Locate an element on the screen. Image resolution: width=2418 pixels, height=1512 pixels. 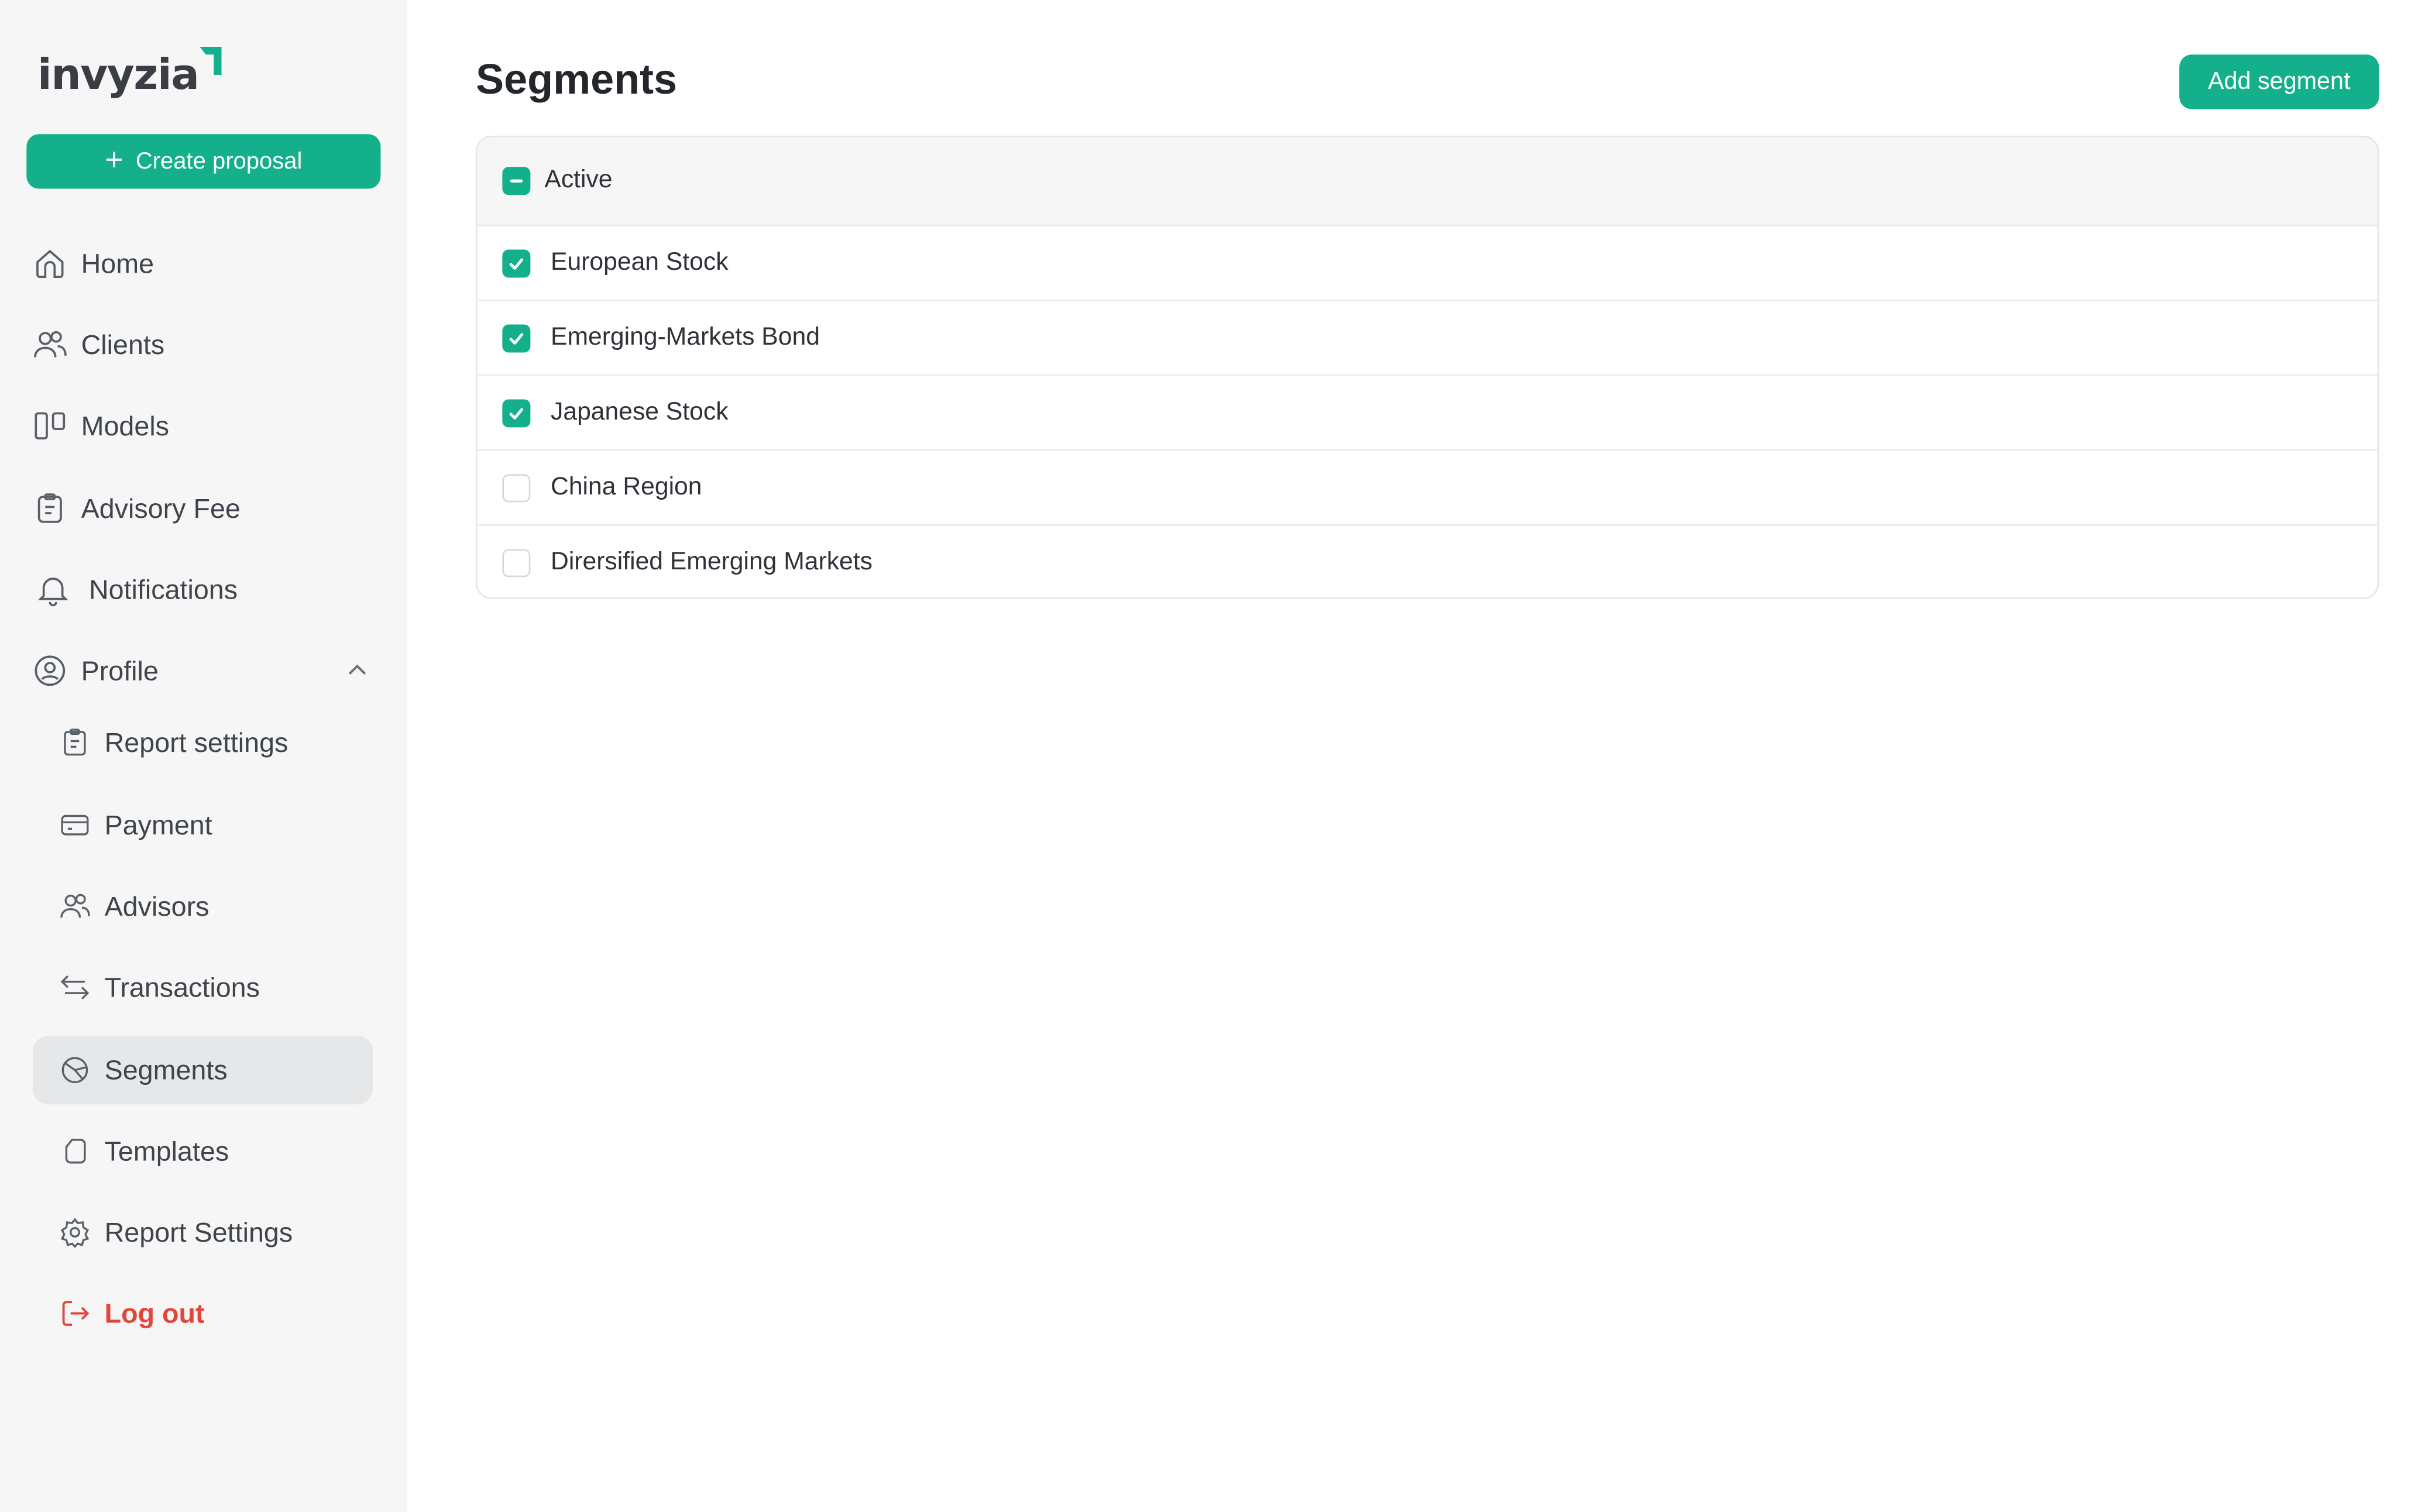
sidebar-item-advisory-fee: Advisory Fee is located at coordinates (203, 508).